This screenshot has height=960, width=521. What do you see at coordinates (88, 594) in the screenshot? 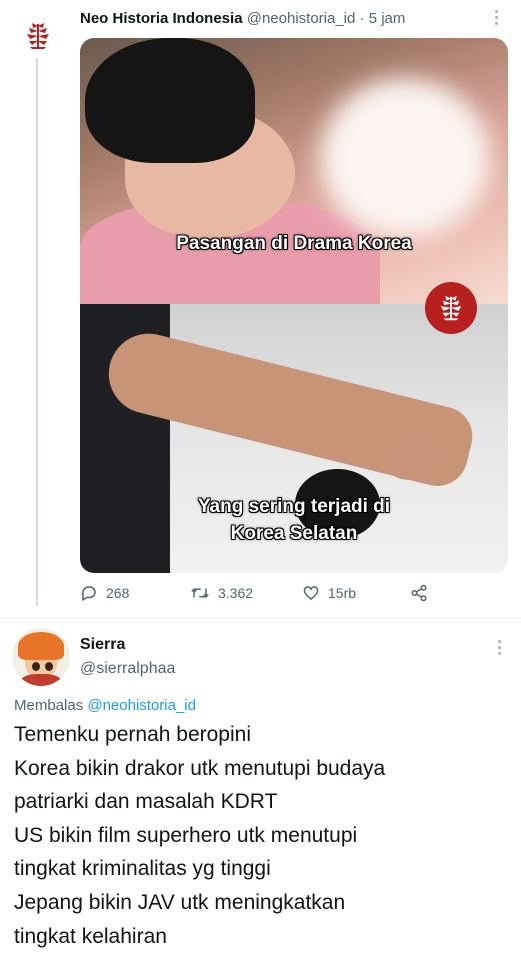
I see `reply-icon` at bounding box center [88, 594].